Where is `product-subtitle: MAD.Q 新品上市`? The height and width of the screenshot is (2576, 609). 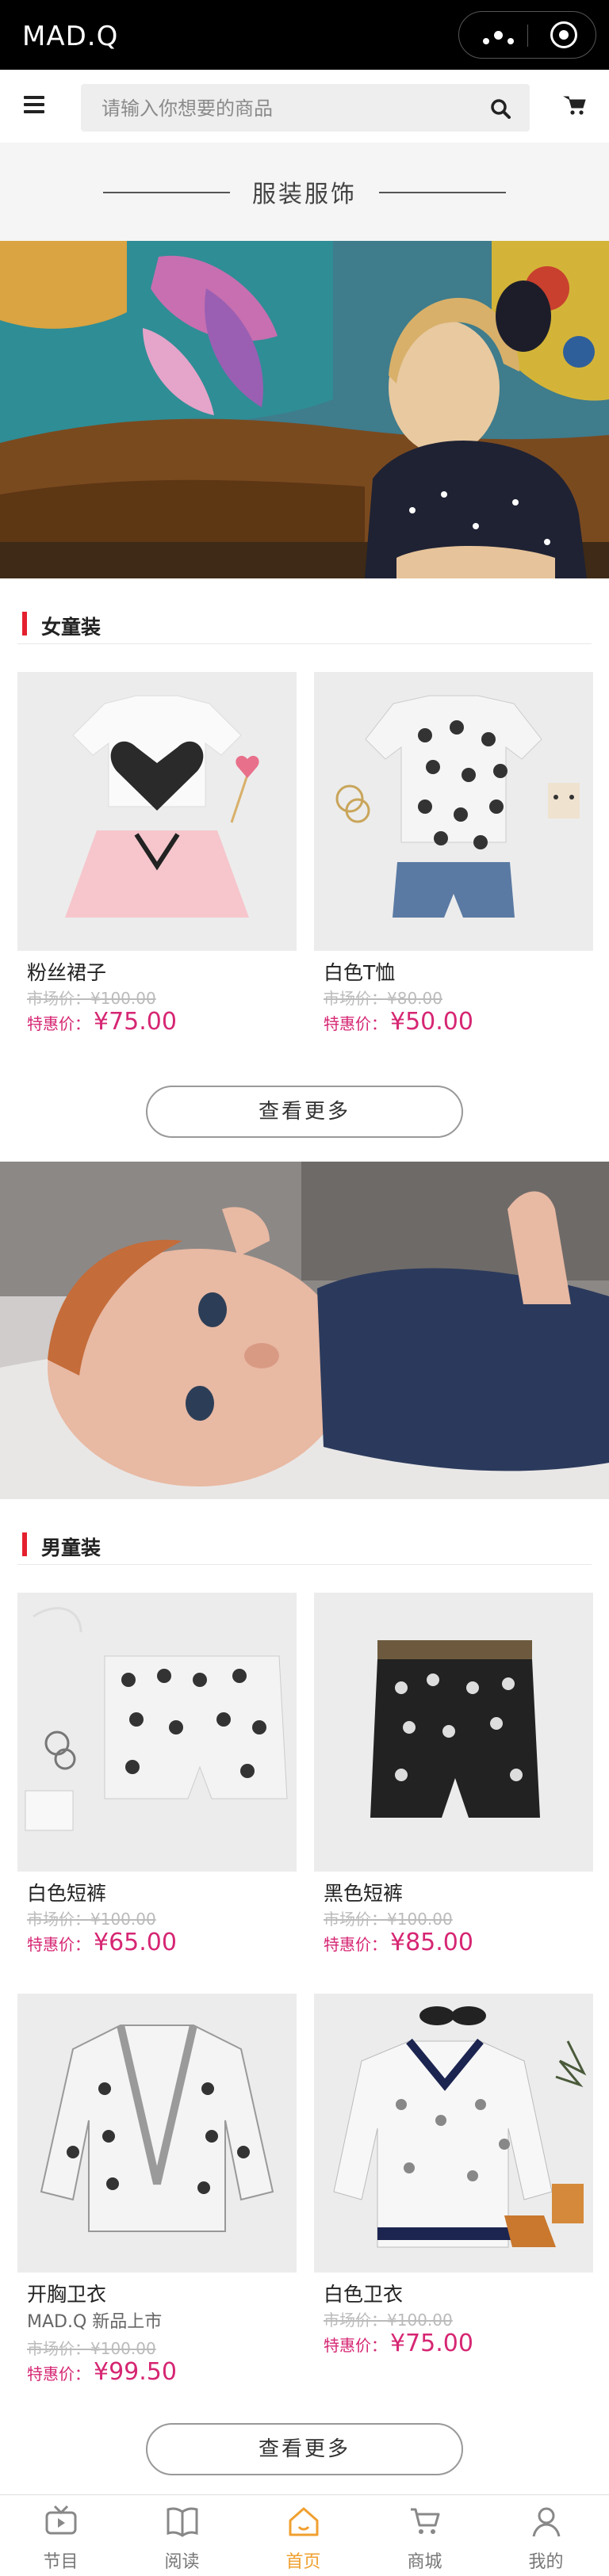
product-subtitle: MAD.Q 新品上市 is located at coordinates (95, 2322).